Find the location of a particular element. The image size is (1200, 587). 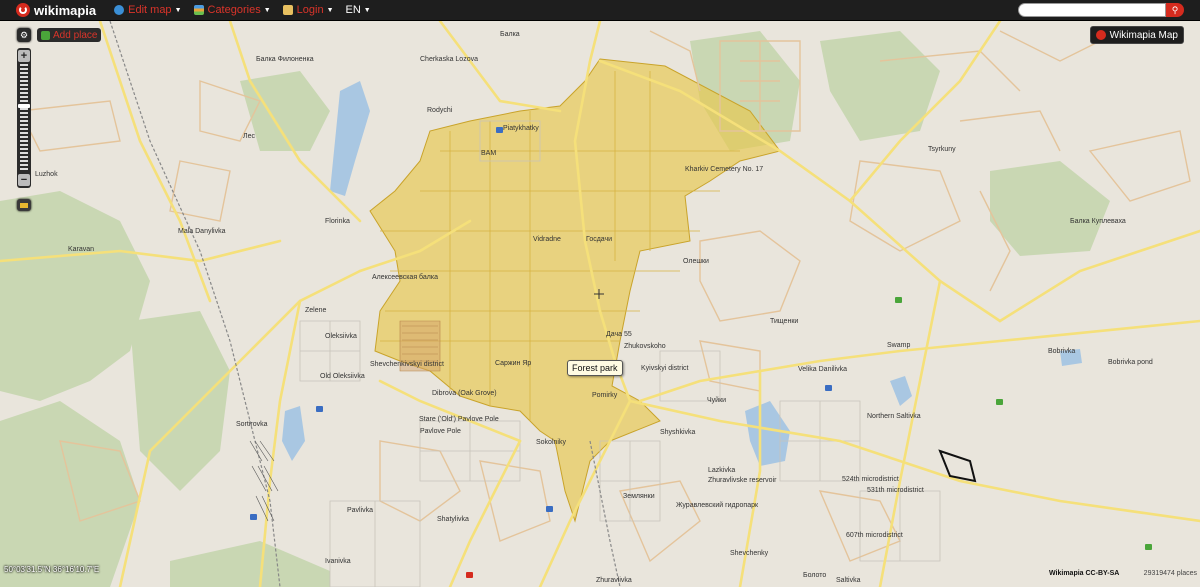

edit-map-menu: Edit map ▼ is located at coordinates (148, 10).